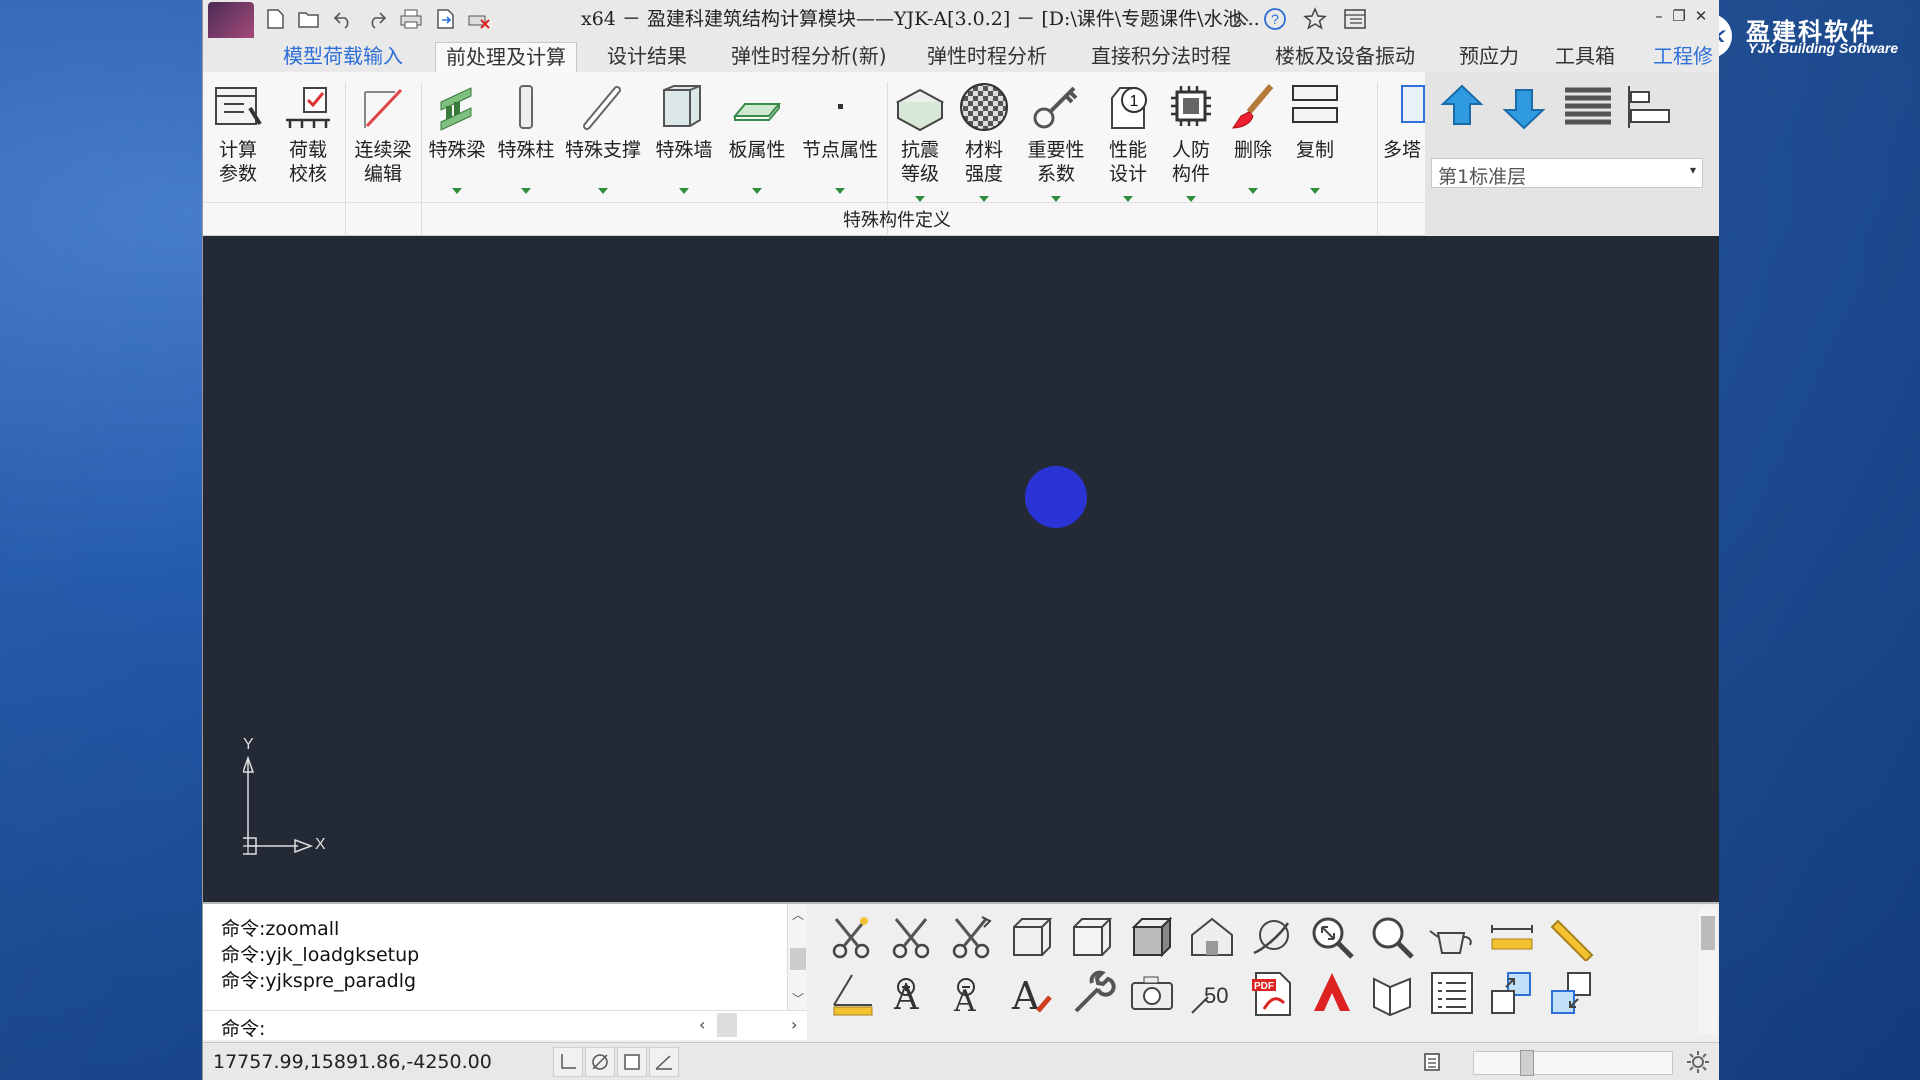  What do you see at coordinates (1432, 1062) in the screenshot?
I see `layout-icon` at bounding box center [1432, 1062].